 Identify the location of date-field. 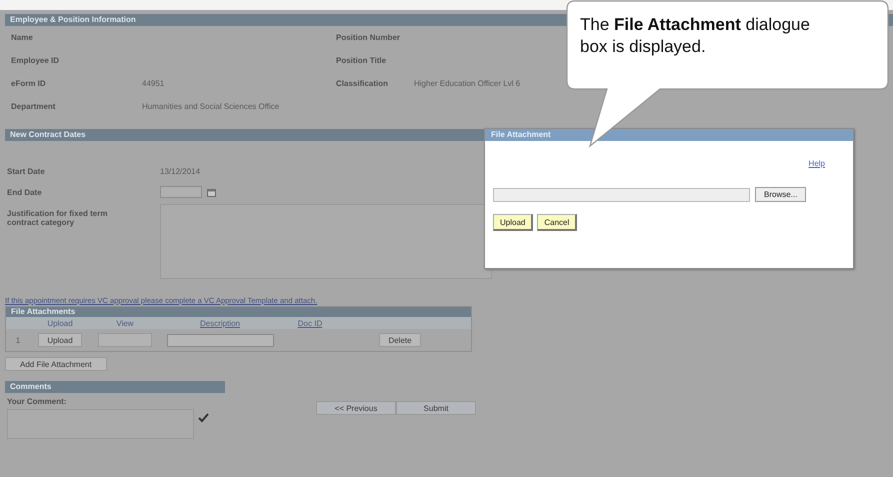
(181, 192).